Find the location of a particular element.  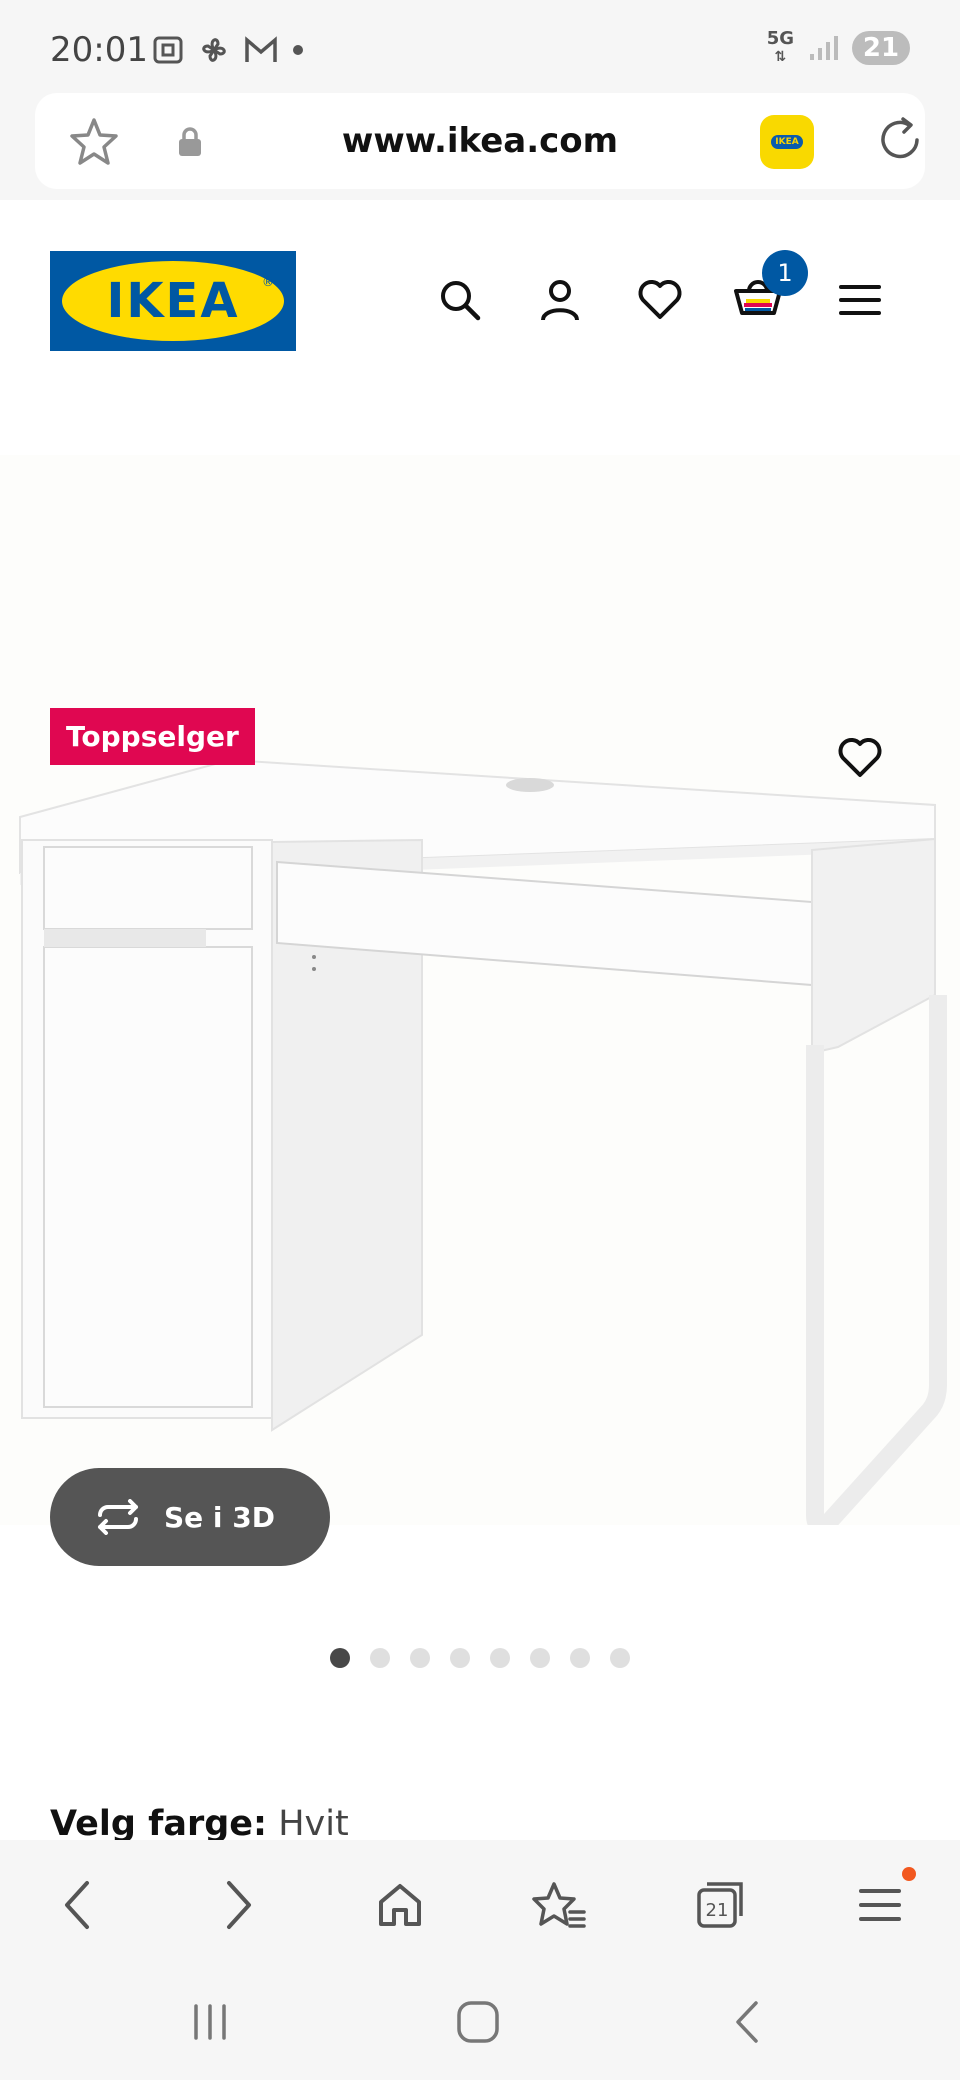

ikea-logo: IKEA ® is located at coordinates (173, 301).